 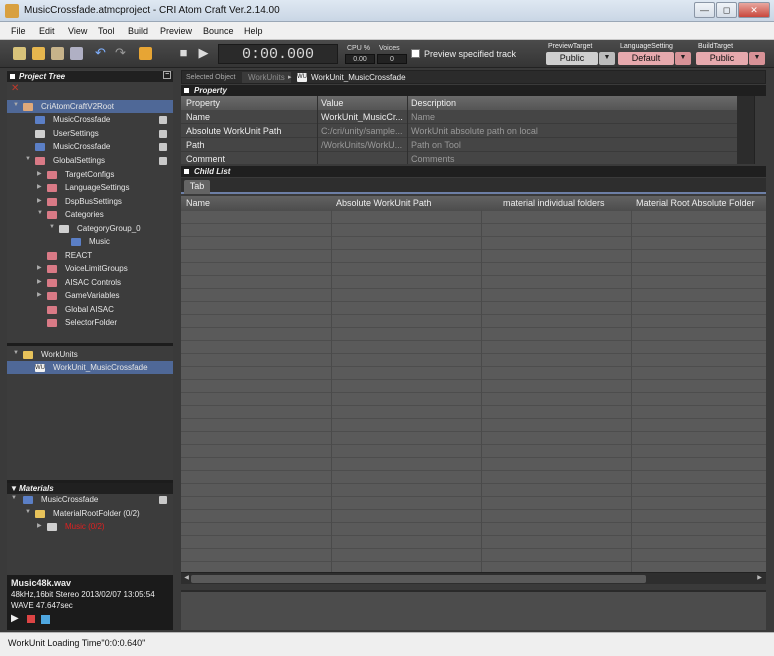 What do you see at coordinates (360, 59) in the screenshot?
I see `cpu-value: 0.00` at bounding box center [360, 59].